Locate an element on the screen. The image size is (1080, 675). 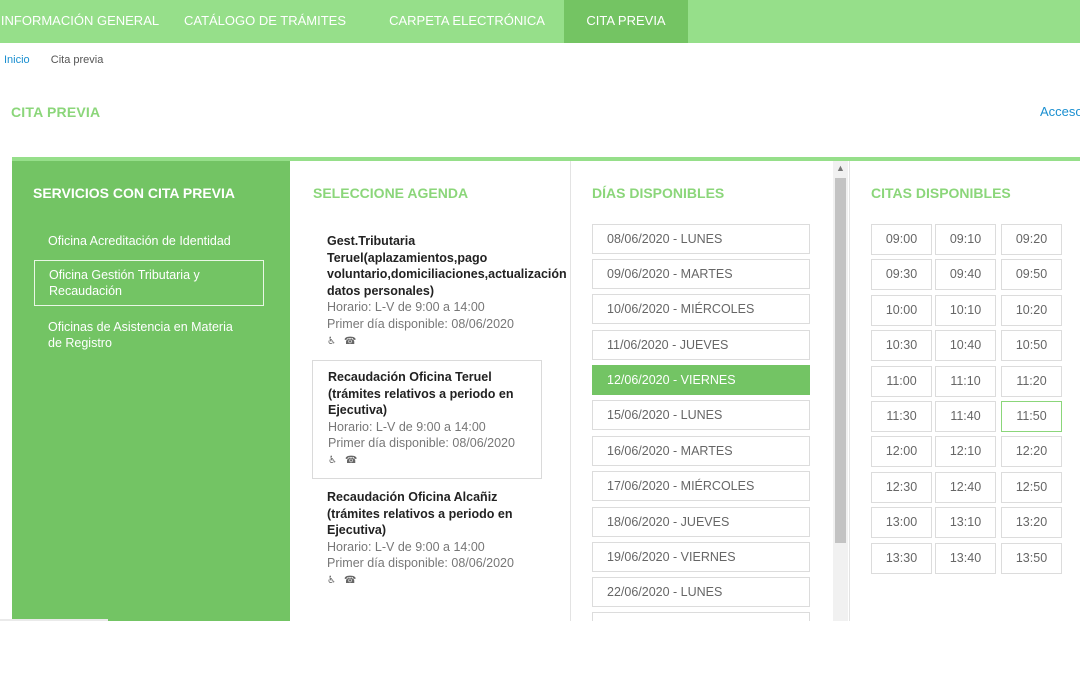
day-slot: 09/06/2020 - MARTES is located at coordinates (701, 274).